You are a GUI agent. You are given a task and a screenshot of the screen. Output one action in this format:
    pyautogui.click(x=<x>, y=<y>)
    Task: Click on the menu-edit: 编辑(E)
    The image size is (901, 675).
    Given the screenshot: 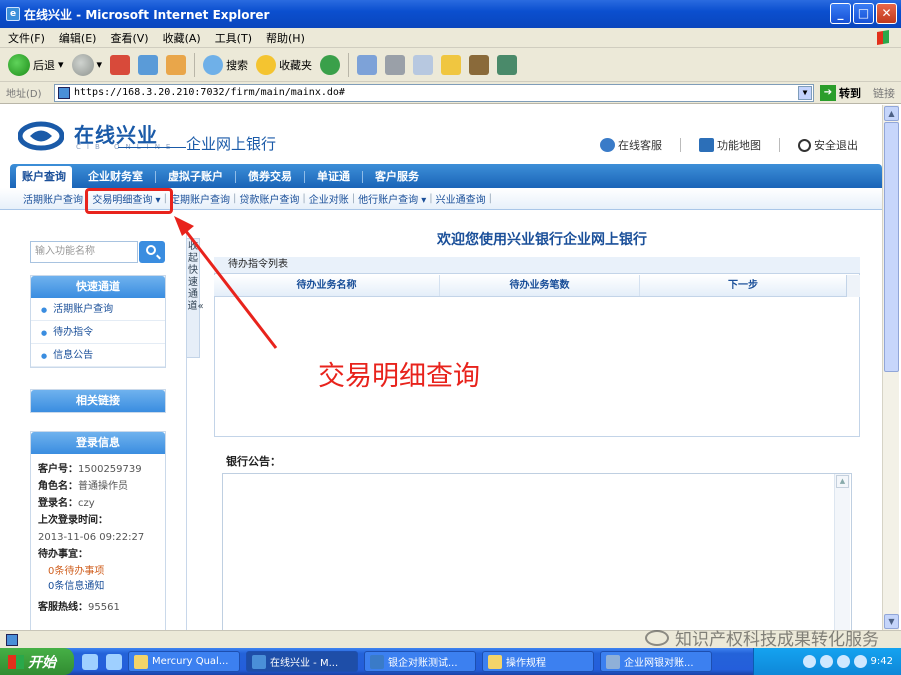 What is the action you would take?
    pyautogui.click(x=78, y=38)
    